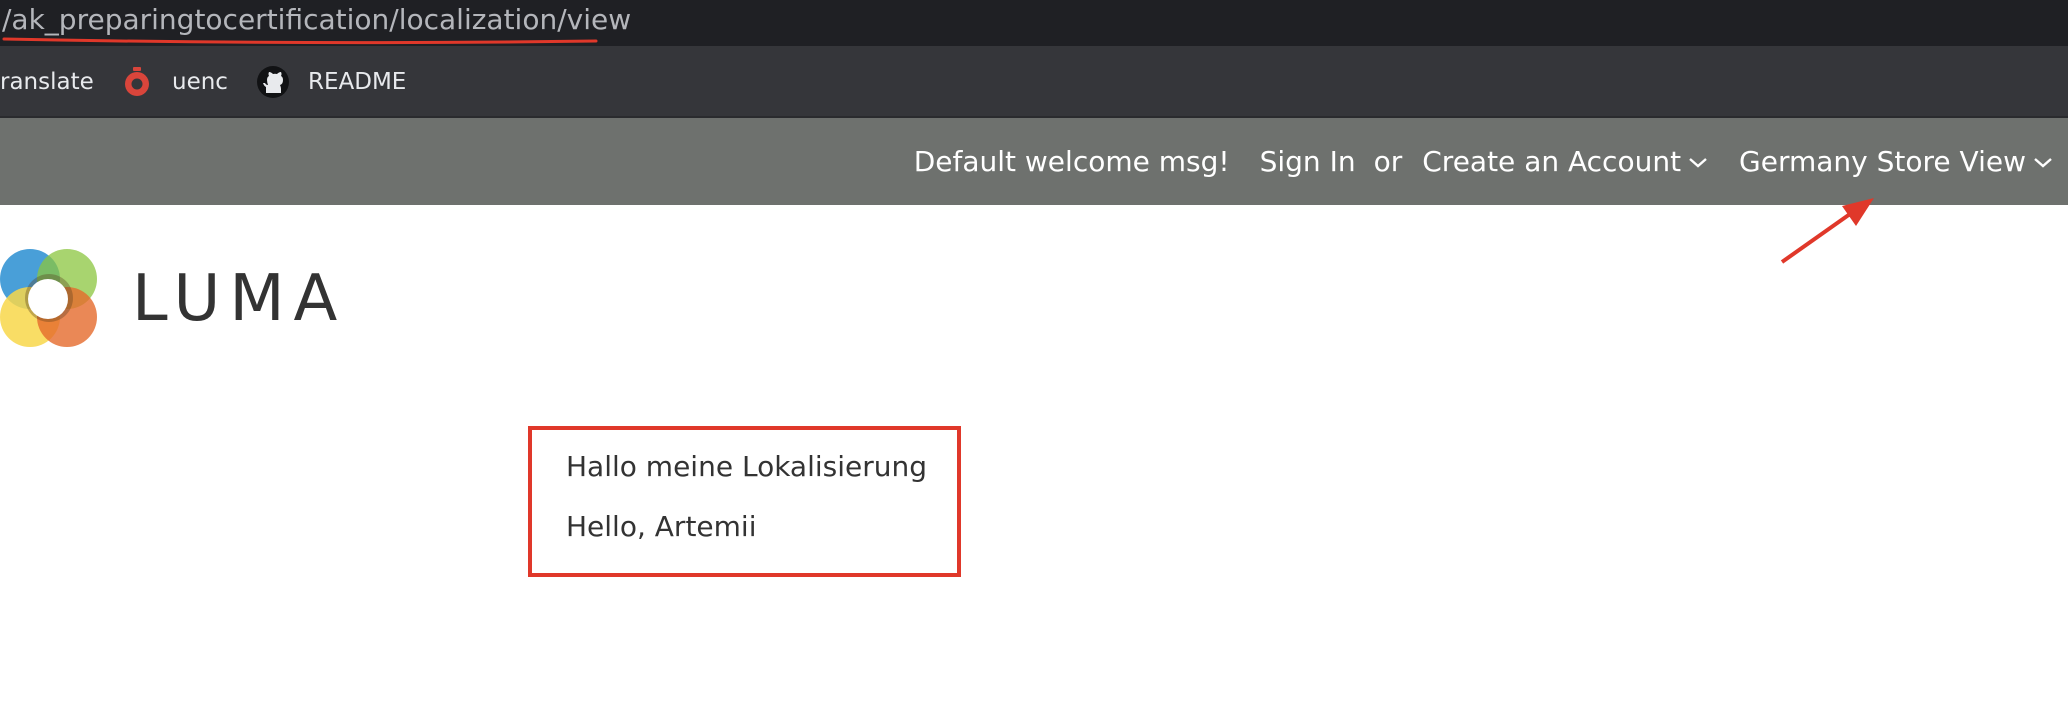 The height and width of the screenshot is (714, 2068). I want to click on stopwatch-icon, so click(137, 81).